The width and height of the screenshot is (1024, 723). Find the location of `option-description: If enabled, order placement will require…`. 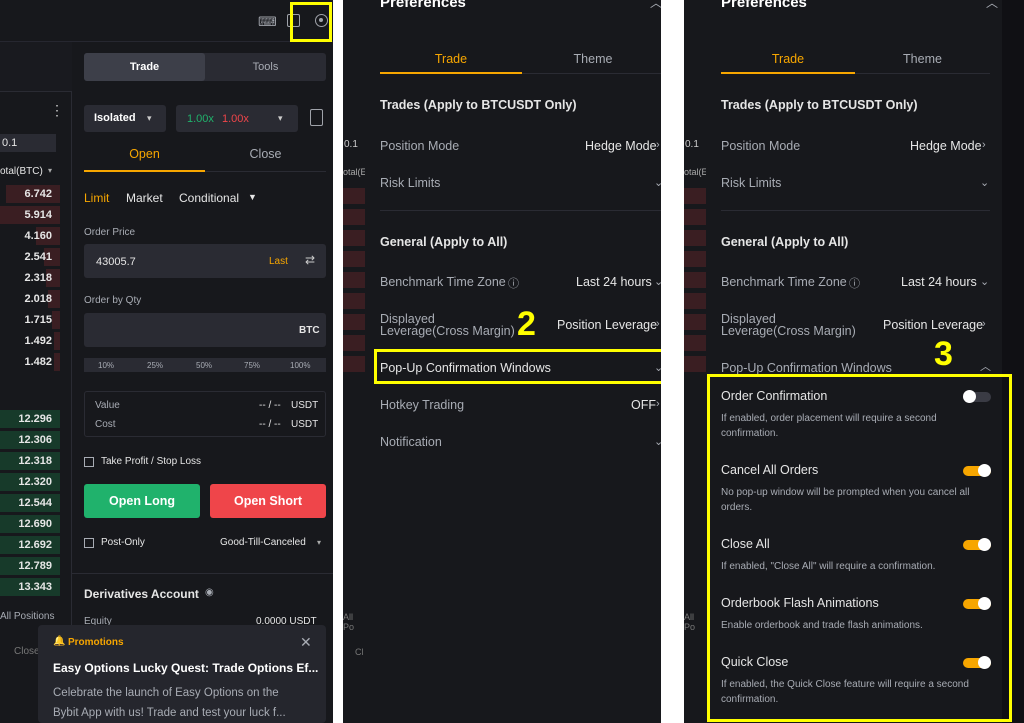

option-description: If enabled, order placement will require… is located at coordinates (829, 418).